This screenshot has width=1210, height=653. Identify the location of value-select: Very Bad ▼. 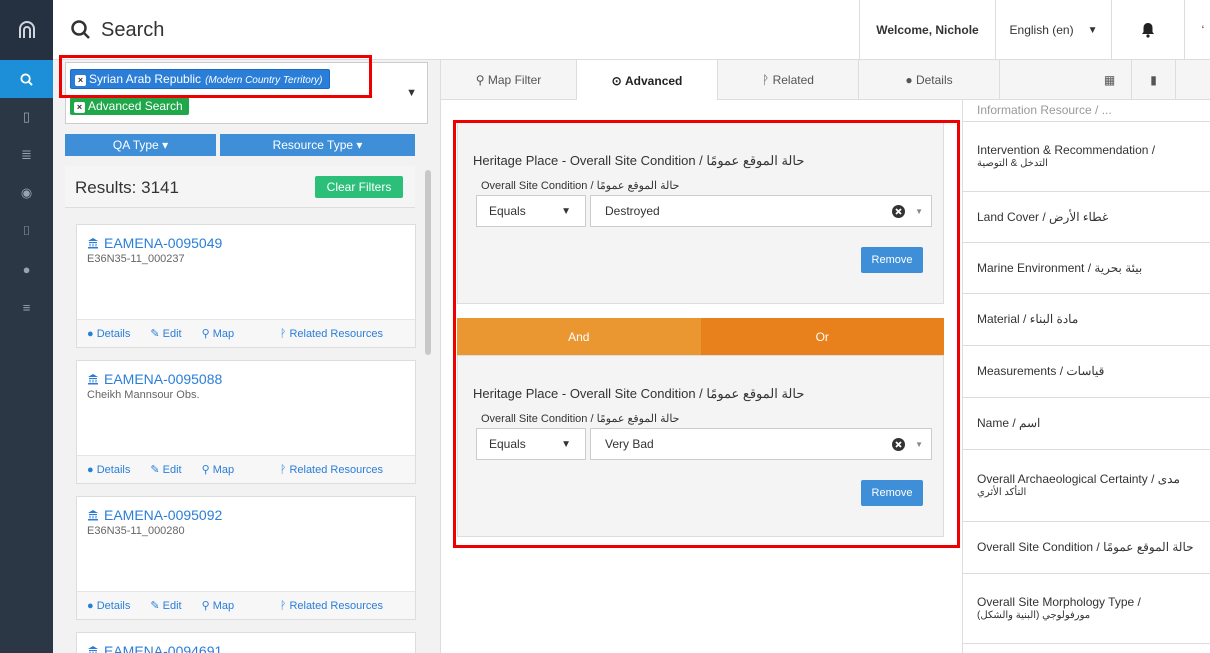
(761, 444).